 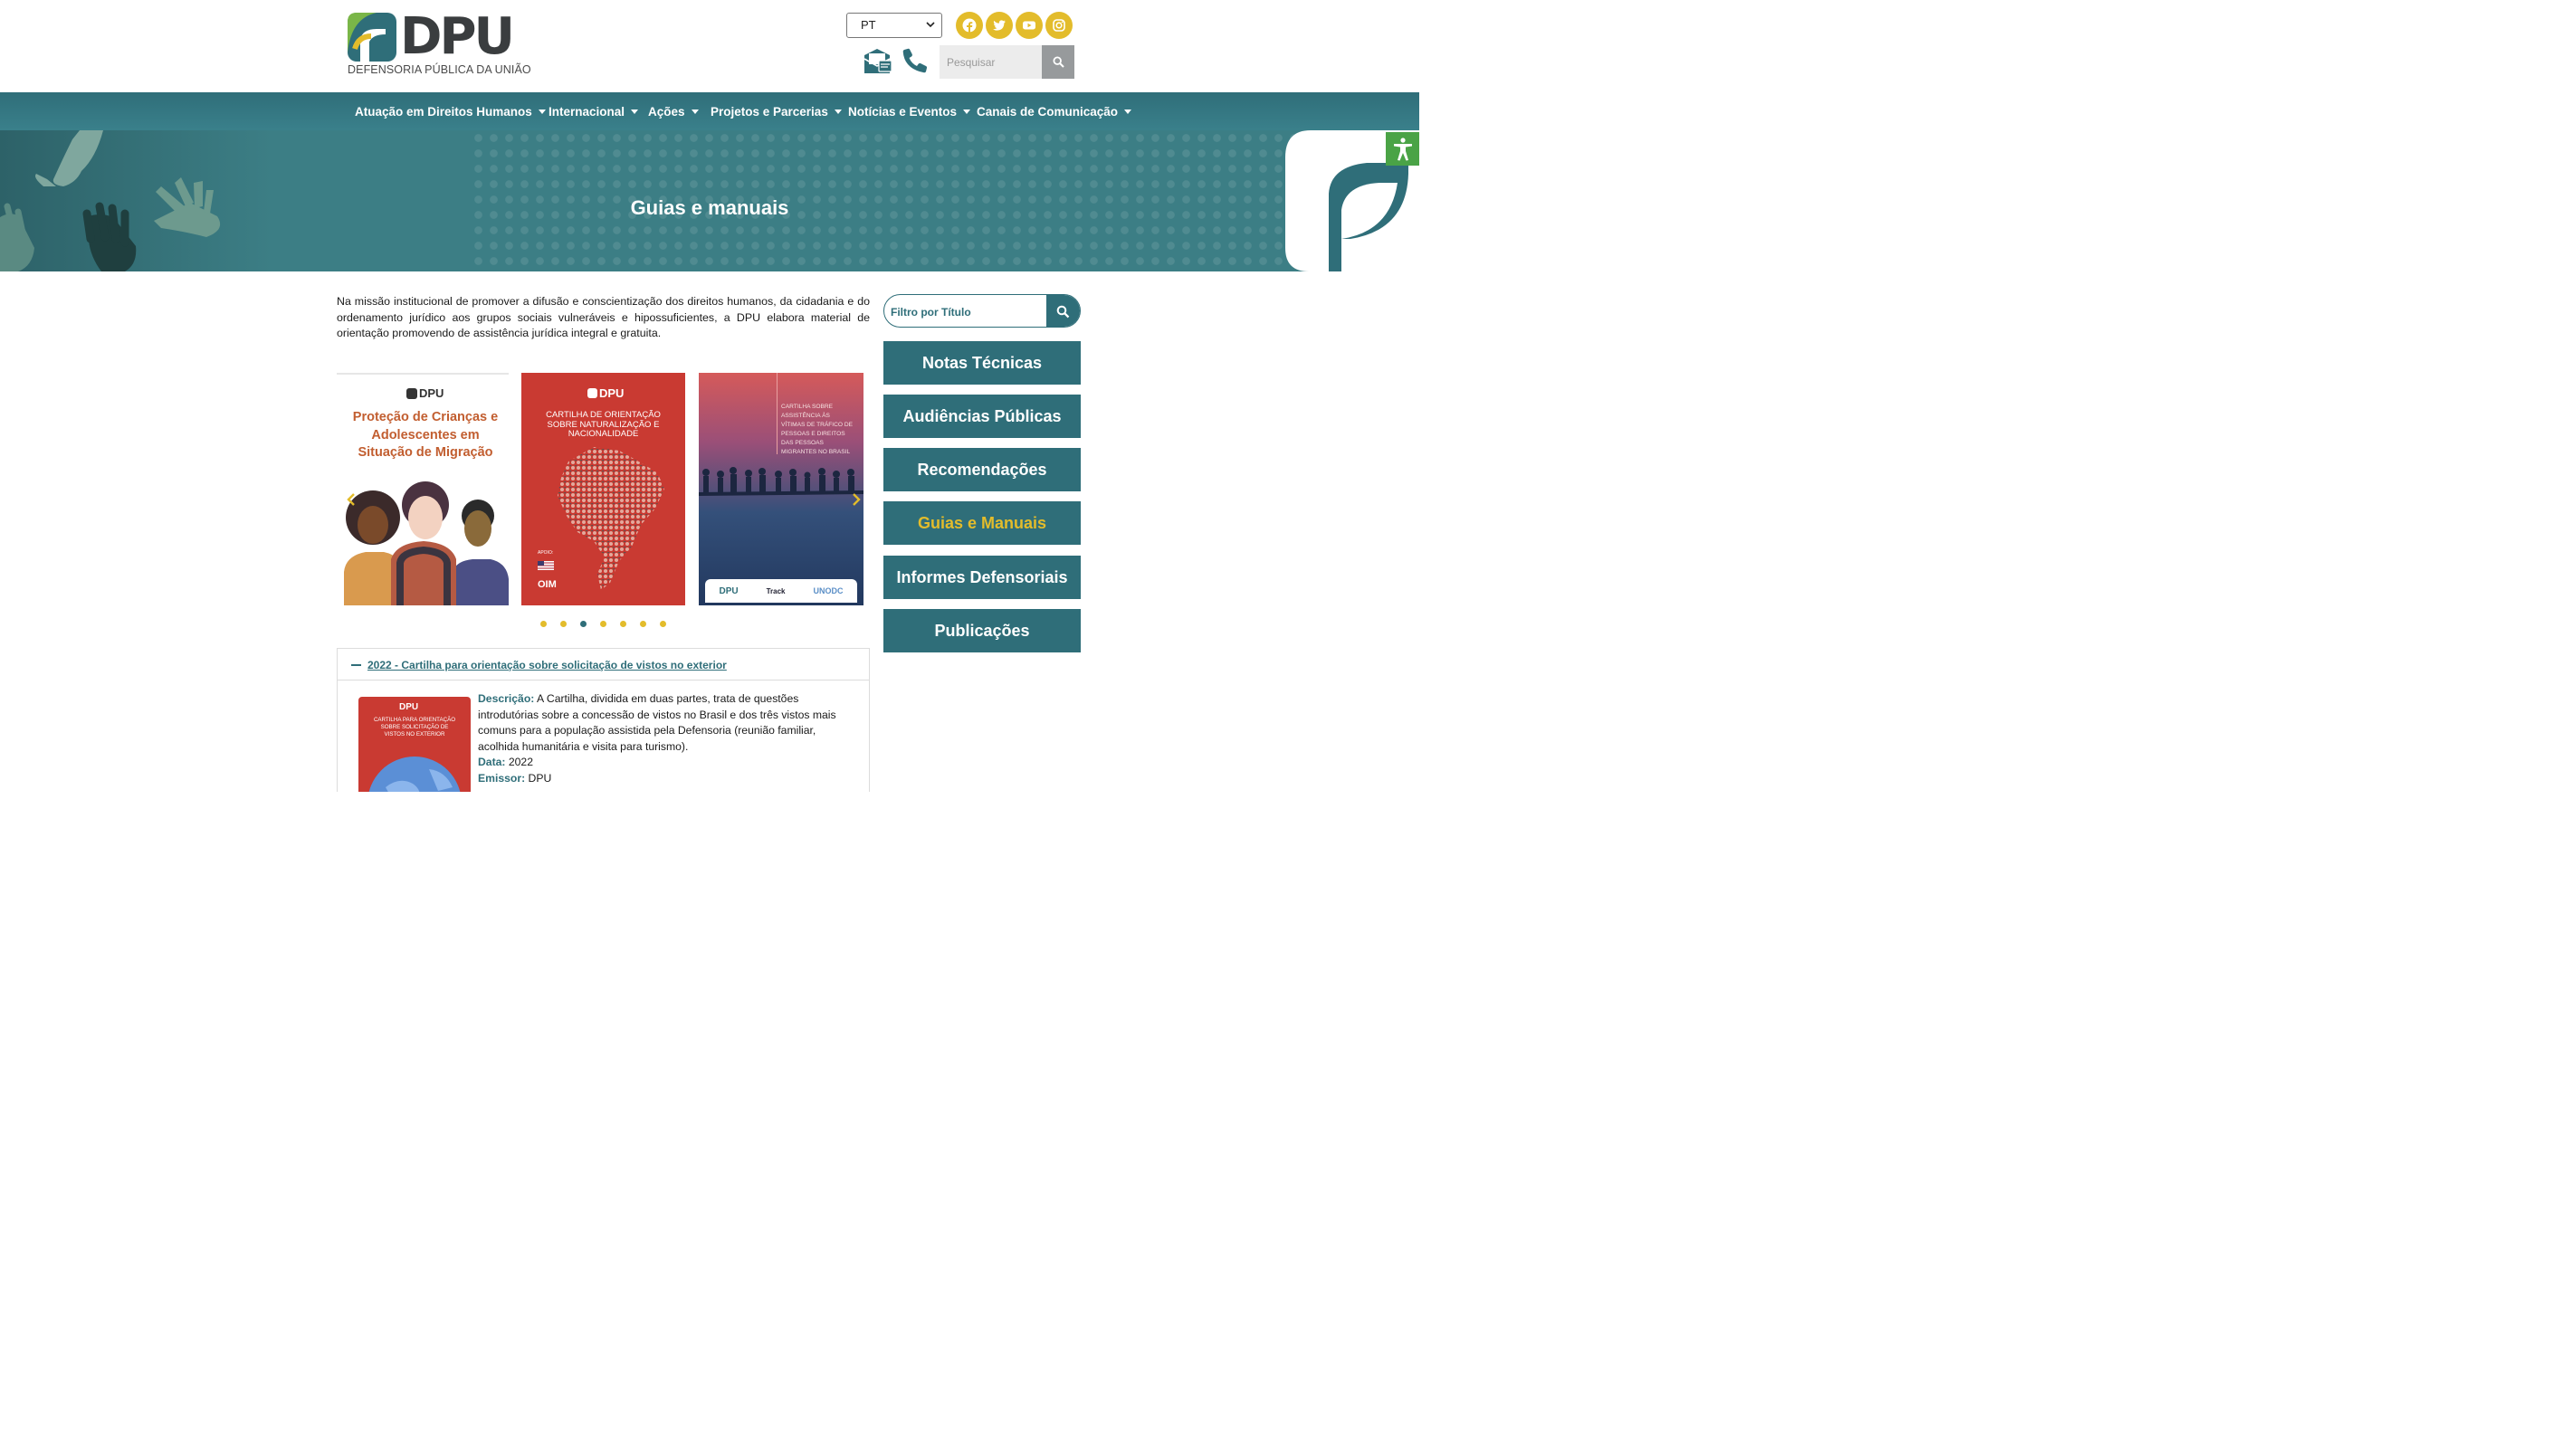 What do you see at coordinates (520, 762) in the screenshot?
I see `date-value: 2022` at bounding box center [520, 762].